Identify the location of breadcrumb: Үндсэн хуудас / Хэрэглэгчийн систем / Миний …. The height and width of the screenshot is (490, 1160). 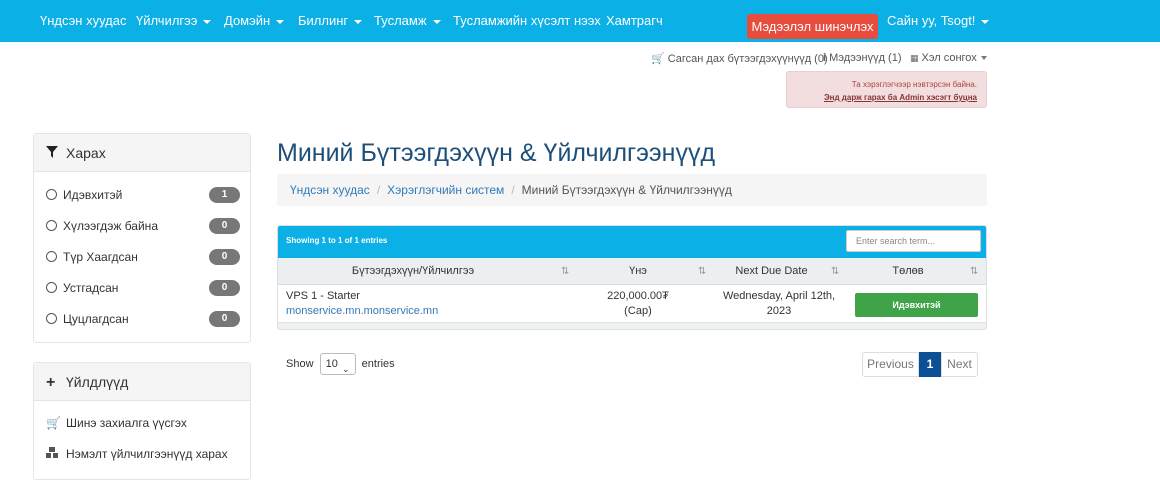
(632, 190).